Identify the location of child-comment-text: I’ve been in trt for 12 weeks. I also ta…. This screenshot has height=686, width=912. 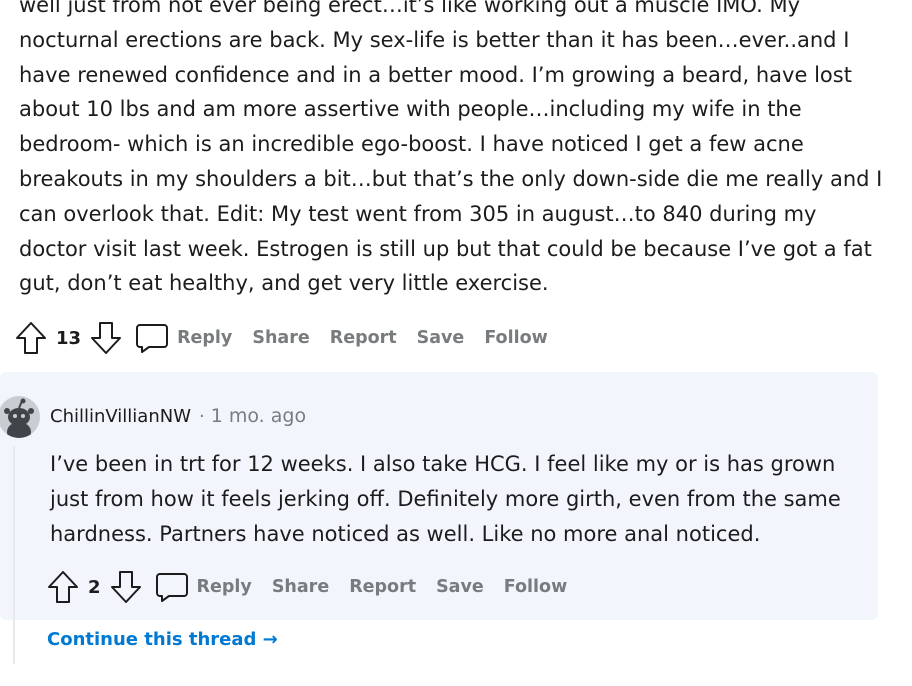
(445, 499).